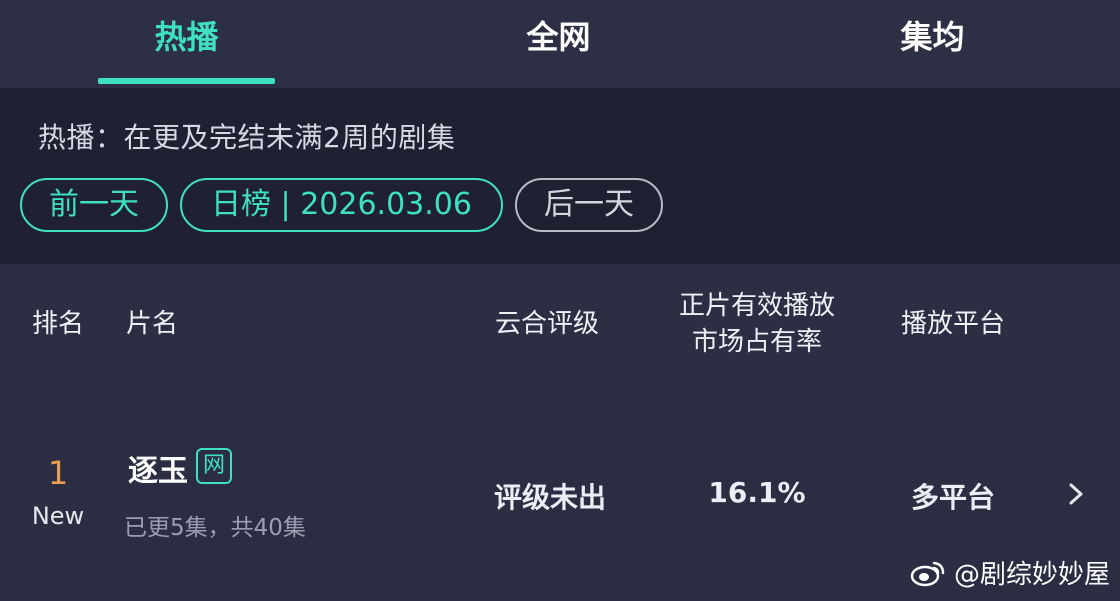  What do you see at coordinates (58, 516) in the screenshot?
I see `new-status-label: New` at bounding box center [58, 516].